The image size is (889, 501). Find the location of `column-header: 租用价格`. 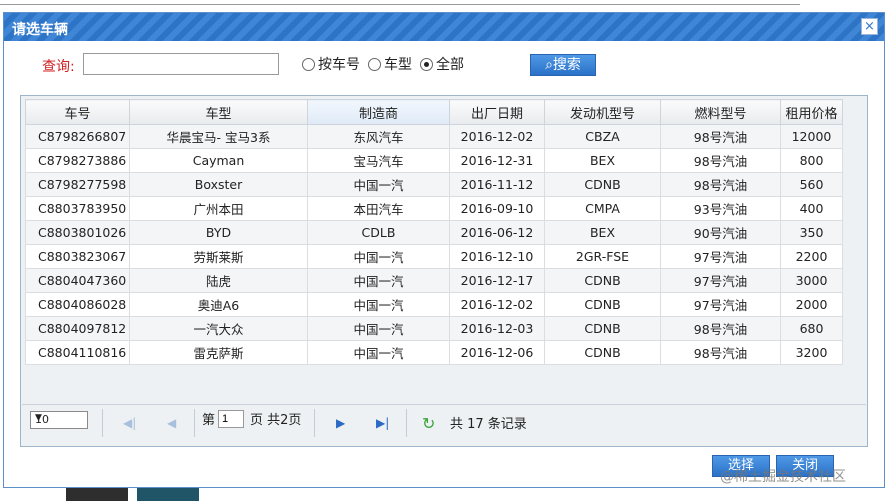

column-header: 租用价格 is located at coordinates (811, 112).